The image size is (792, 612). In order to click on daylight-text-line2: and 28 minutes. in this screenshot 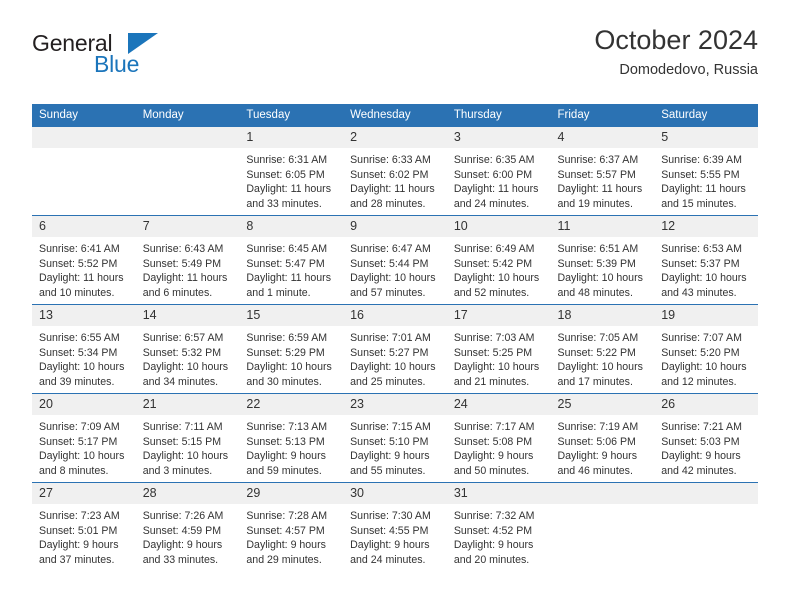, I will do `click(388, 203)`.